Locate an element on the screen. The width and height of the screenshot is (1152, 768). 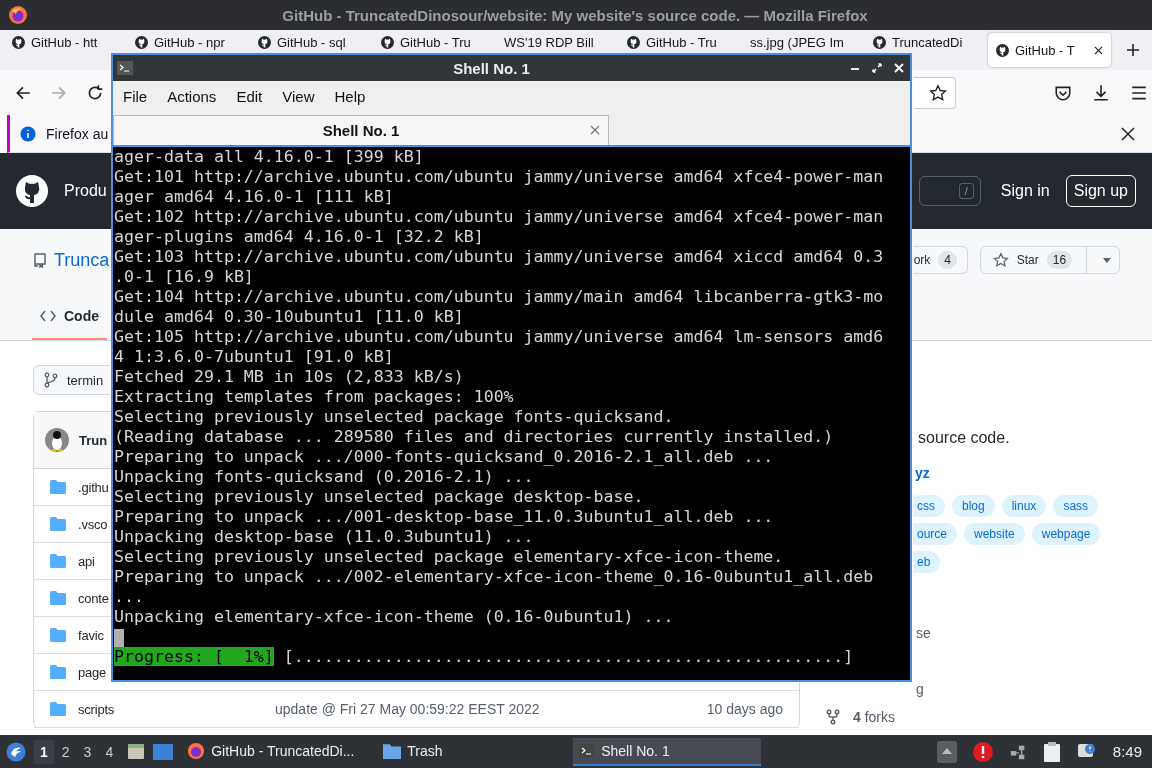
browser-tab: GitHub - npr is located at coordinates (188, 42).